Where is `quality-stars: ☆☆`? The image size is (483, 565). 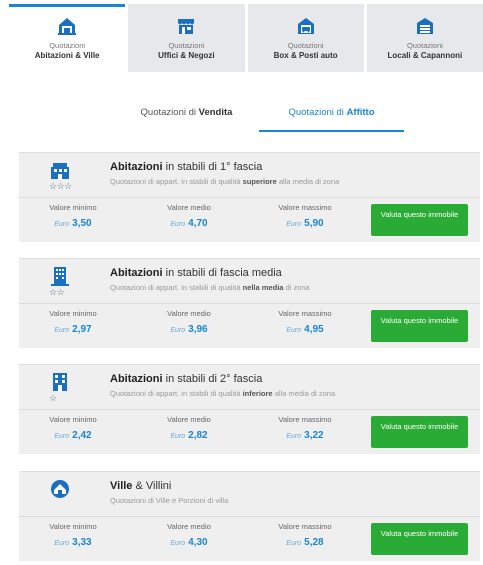 quality-stars: ☆☆ is located at coordinates (57, 292).